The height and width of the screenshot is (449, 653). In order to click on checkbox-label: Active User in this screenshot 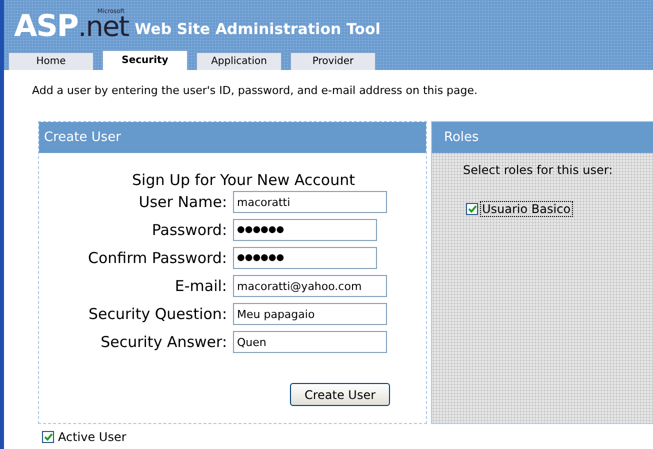, I will do `click(92, 437)`.